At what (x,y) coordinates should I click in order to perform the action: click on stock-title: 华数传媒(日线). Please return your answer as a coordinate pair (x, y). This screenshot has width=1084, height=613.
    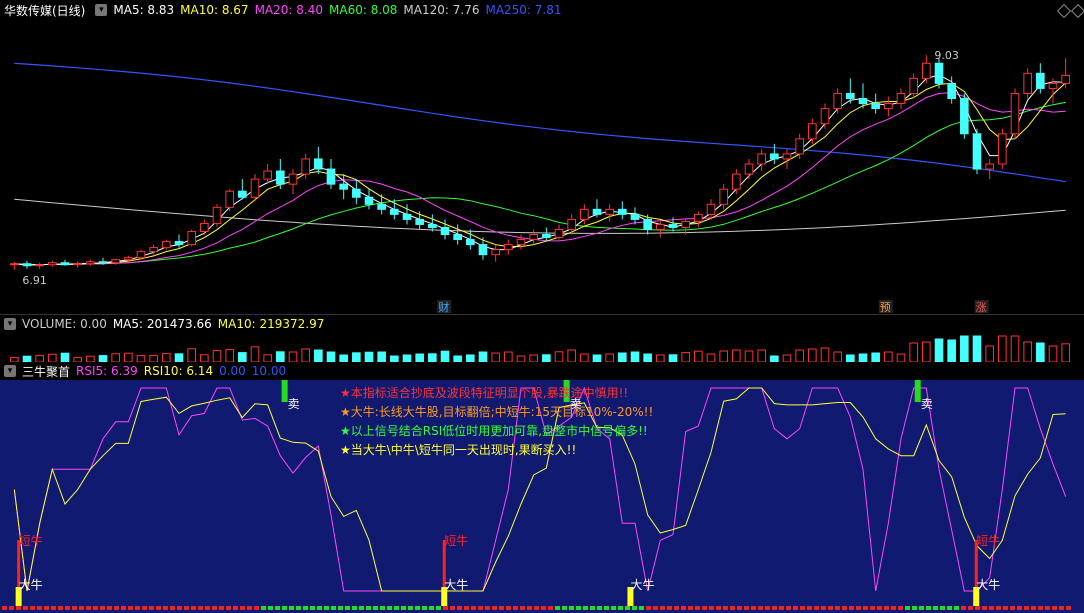
    Looking at the image, I should click on (45, 10).